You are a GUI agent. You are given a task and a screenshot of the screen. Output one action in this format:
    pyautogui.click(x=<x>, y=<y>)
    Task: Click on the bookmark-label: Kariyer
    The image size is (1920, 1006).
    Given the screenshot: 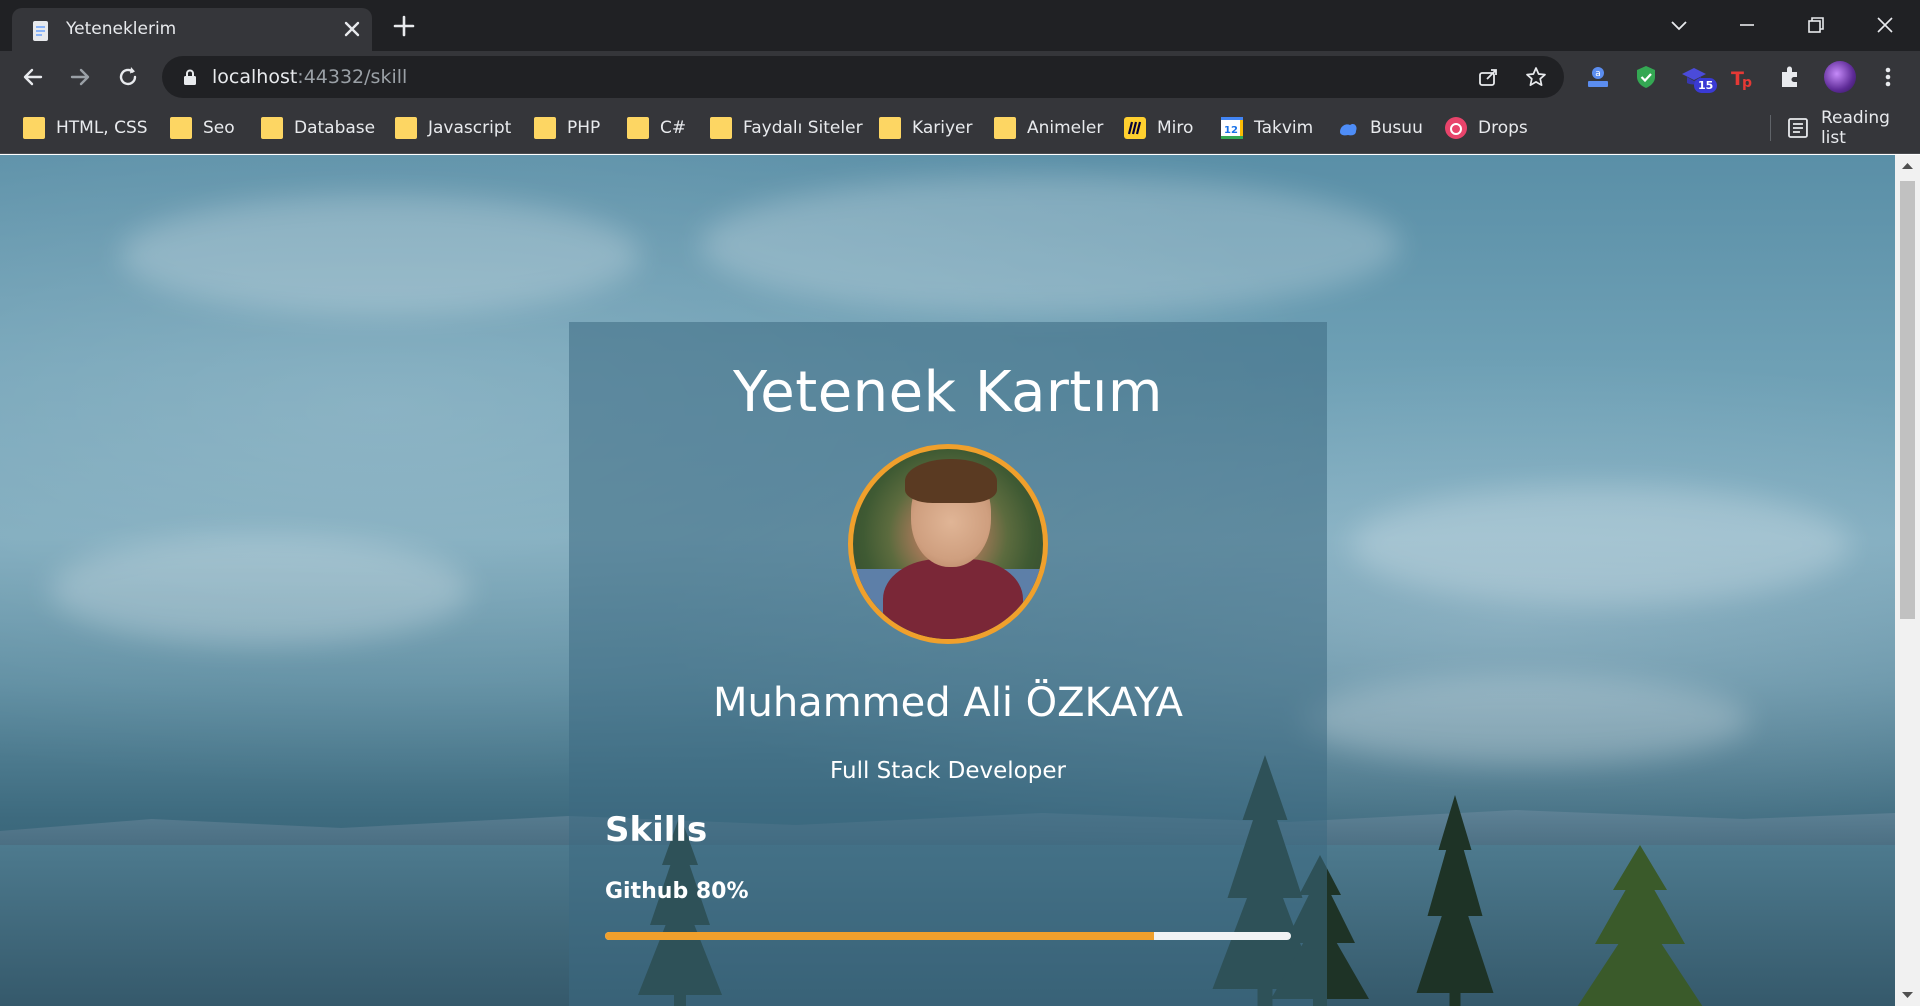 What is the action you would take?
    pyautogui.click(x=942, y=128)
    